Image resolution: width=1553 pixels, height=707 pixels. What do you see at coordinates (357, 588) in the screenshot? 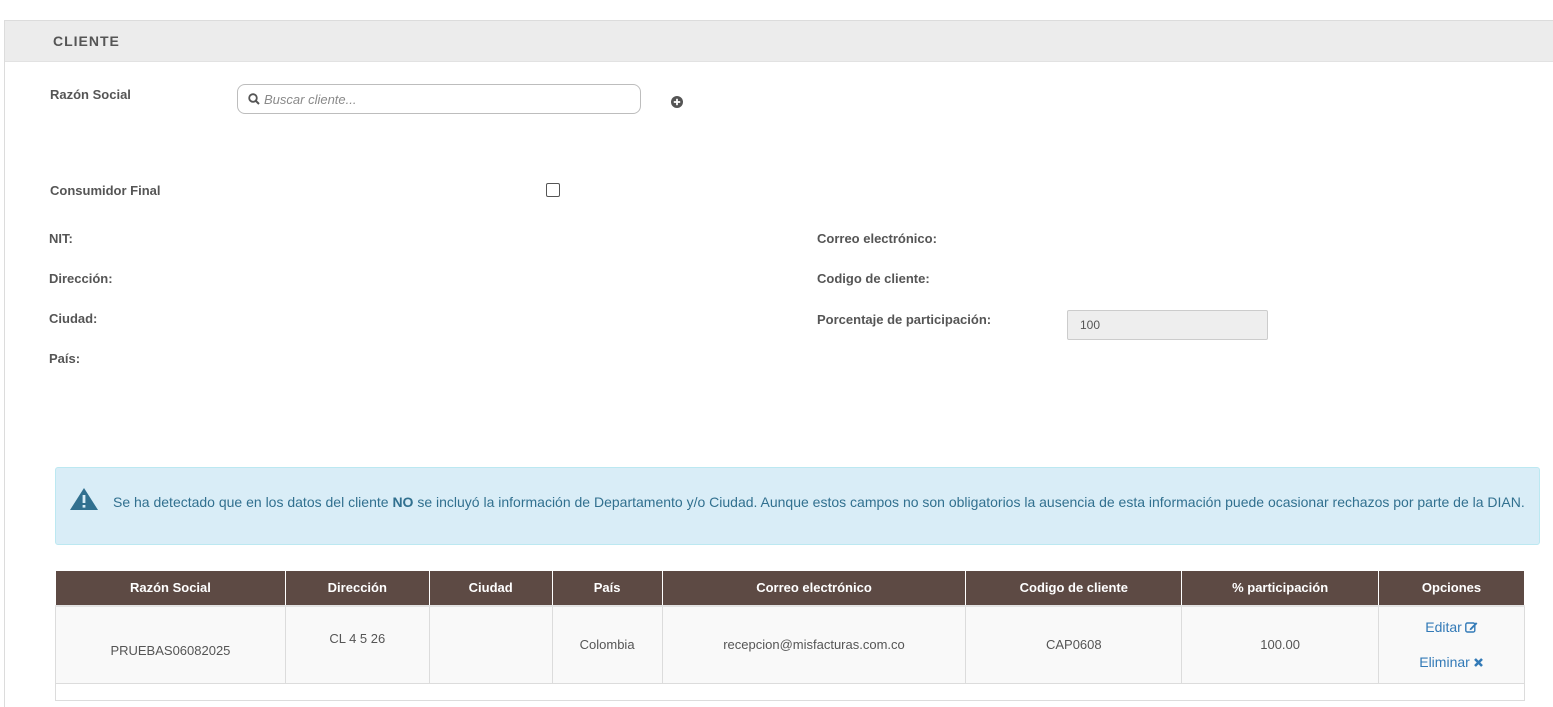
I see `col-header-direccion: Dirección` at bounding box center [357, 588].